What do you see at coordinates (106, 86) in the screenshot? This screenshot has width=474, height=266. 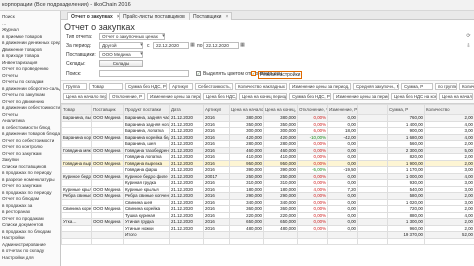 I see `column-chip: Товар` at bounding box center [106, 86].